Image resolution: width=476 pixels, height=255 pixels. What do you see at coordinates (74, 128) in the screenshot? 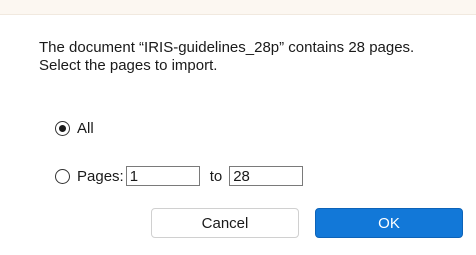
I see `all-pages-option: All` at bounding box center [74, 128].